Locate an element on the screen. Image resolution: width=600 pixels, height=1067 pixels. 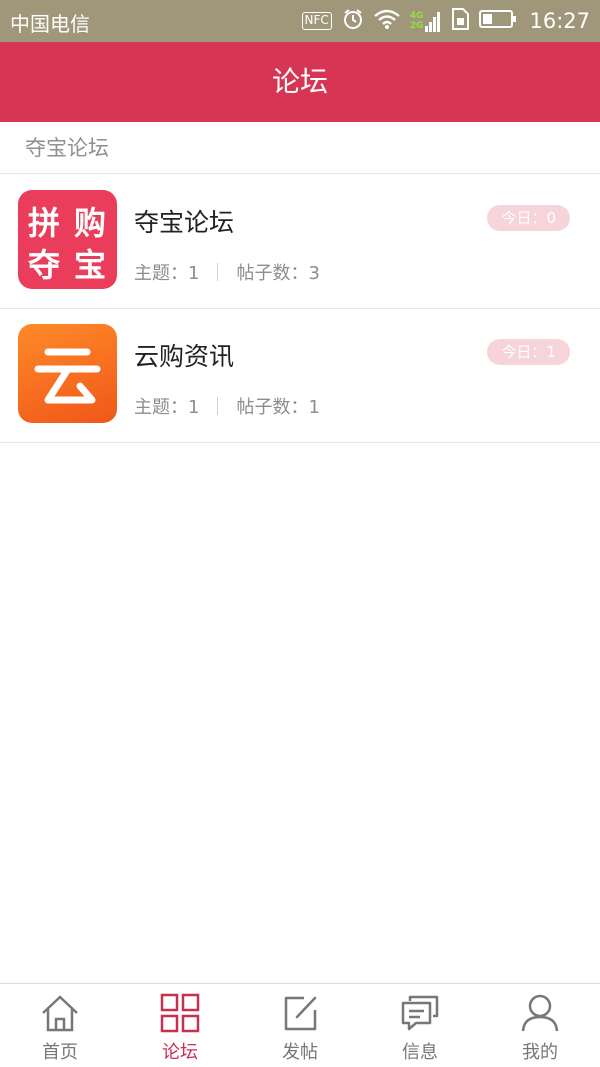
forum-stats: 主题：1 帖子数：3 is located at coordinates (227, 272).